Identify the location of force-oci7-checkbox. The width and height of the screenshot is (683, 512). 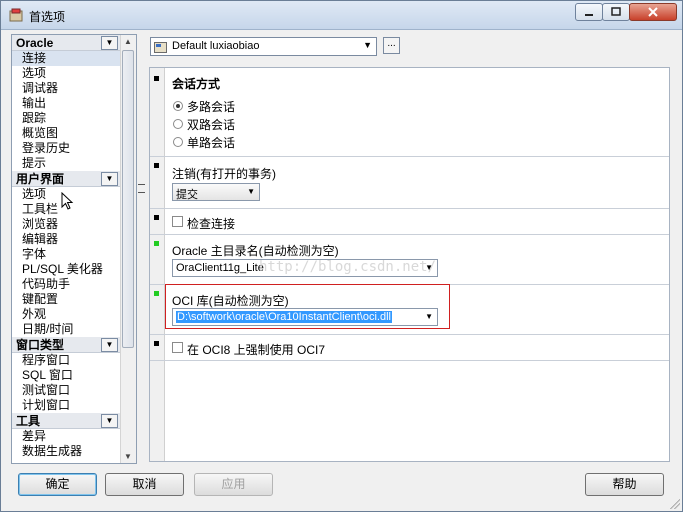
(177, 347).